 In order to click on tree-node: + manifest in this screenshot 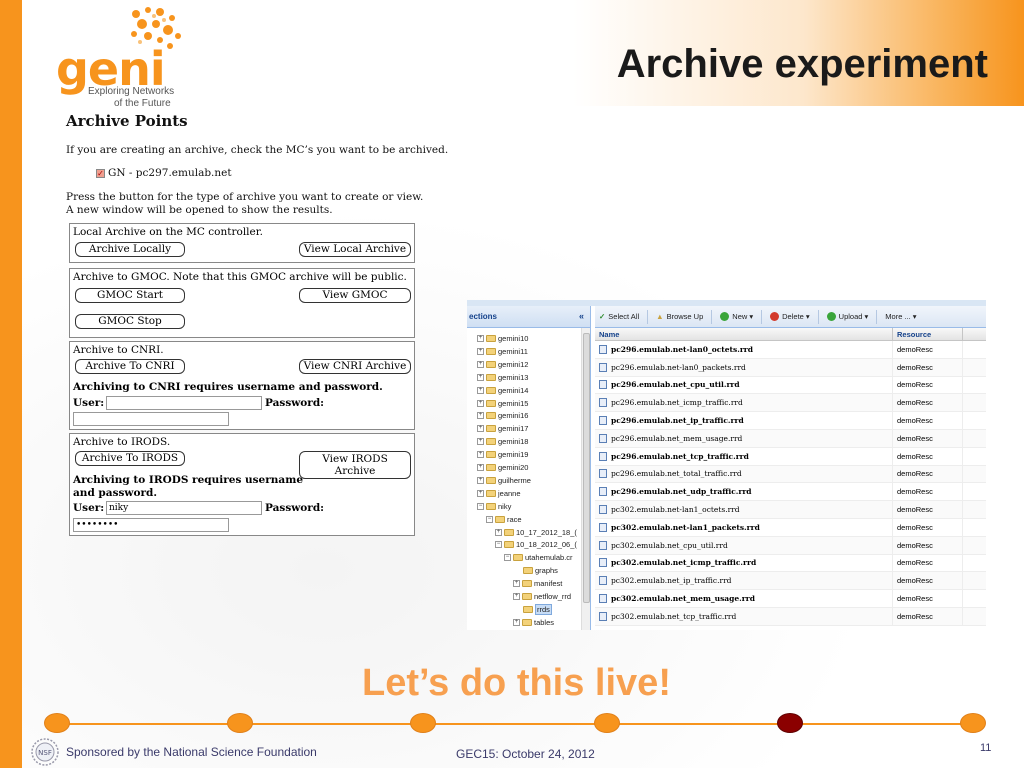, I will do `click(537, 583)`.